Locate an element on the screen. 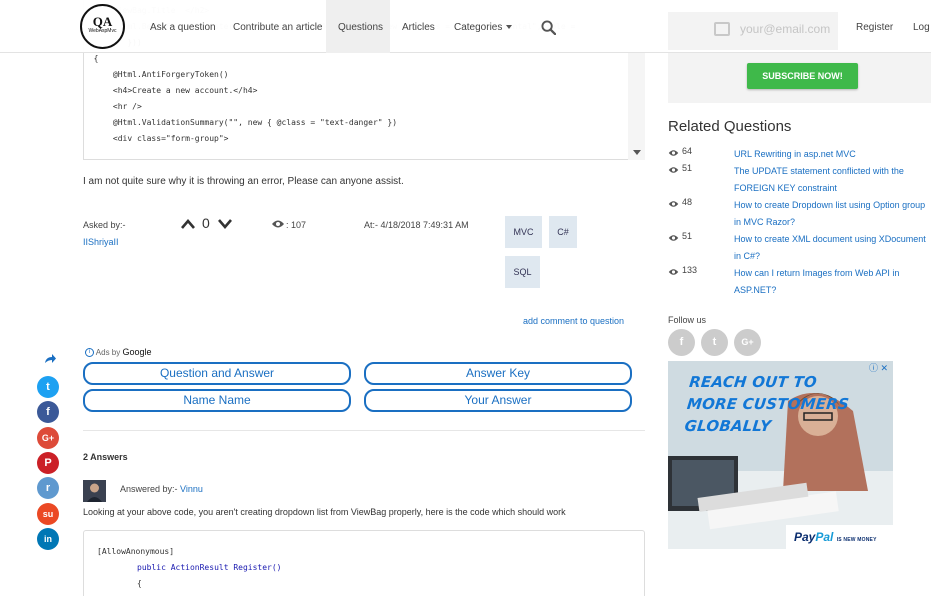 The width and height of the screenshot is (931, 596). follow-googleplus-icon: G+ is located at coordinates (747, 342).